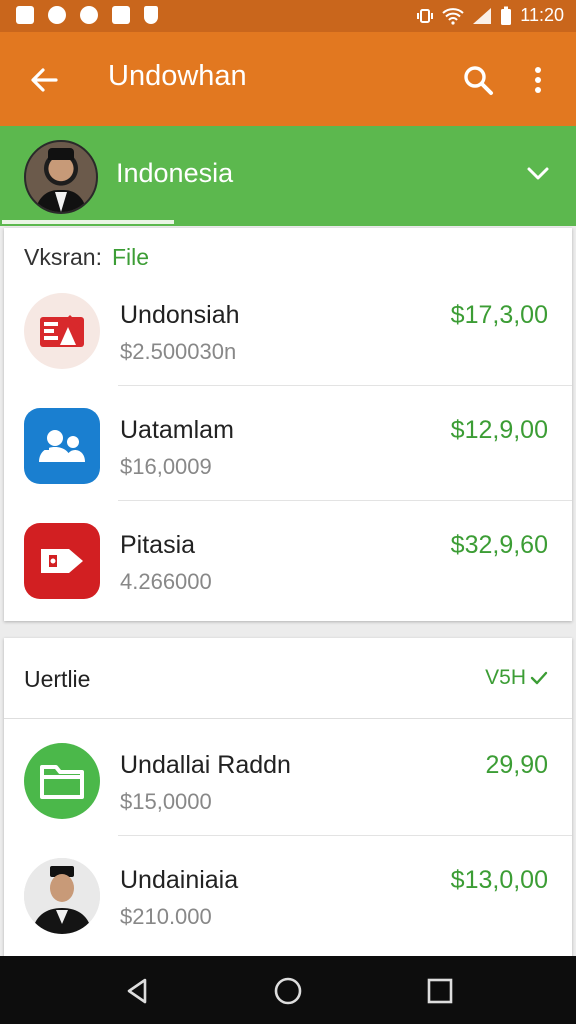 Image resolution: width=576 pixels, height=1024 pixels. I want to click on nav-back-icon, so click(138, 991).